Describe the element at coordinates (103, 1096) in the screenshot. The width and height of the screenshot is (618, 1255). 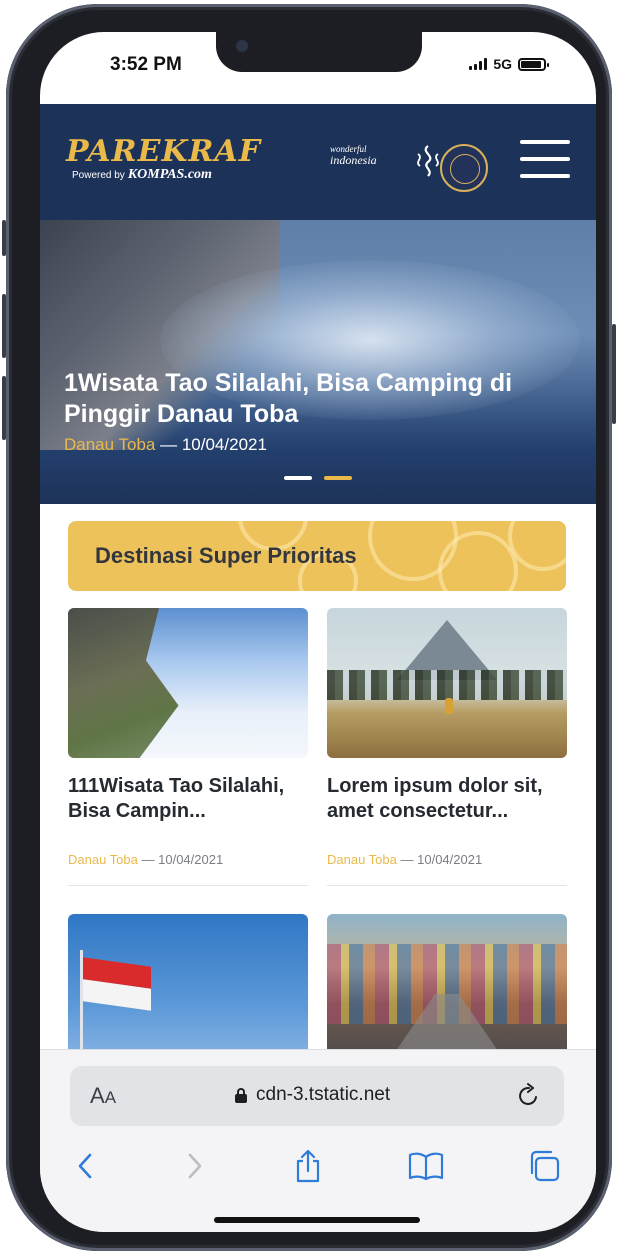
I see `reader-settings-button: AA` at that location.